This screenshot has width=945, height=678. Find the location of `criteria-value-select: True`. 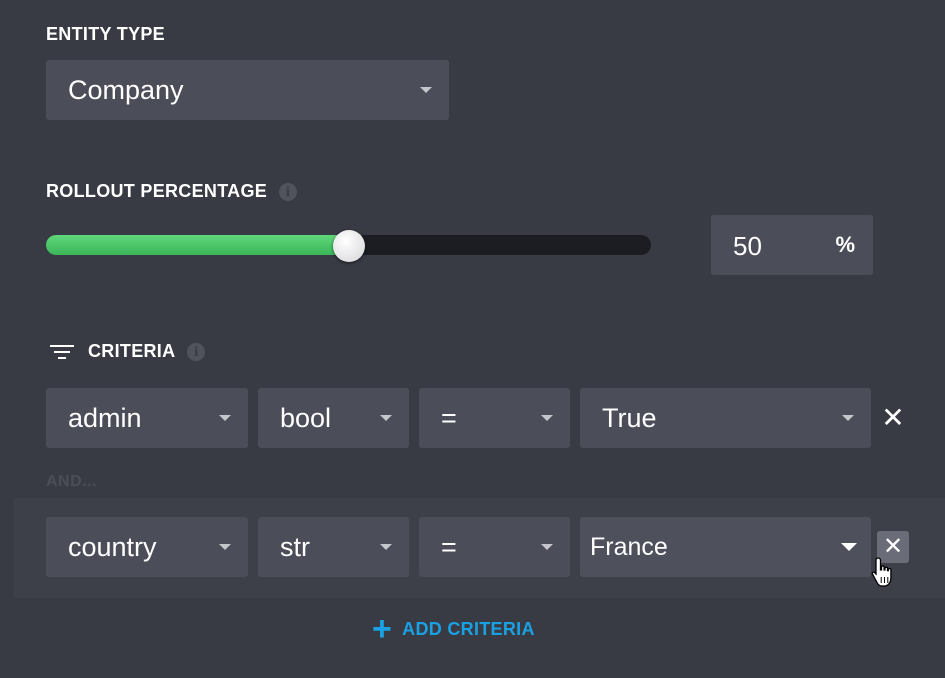

criteria-value-select: True is located at coordinates (725, 418).